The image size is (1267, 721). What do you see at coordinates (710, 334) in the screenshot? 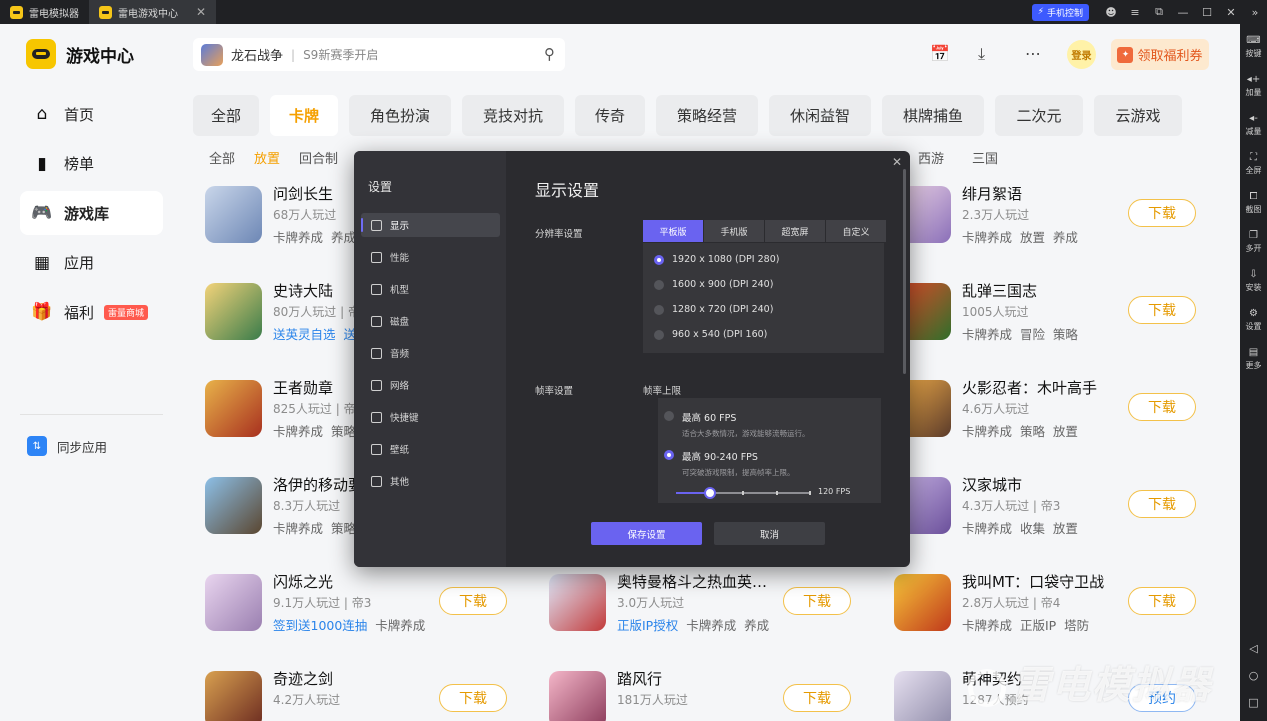
I see `resolution-option: 960 x 540 (DPI 160)` at bounding box center [710, 334].